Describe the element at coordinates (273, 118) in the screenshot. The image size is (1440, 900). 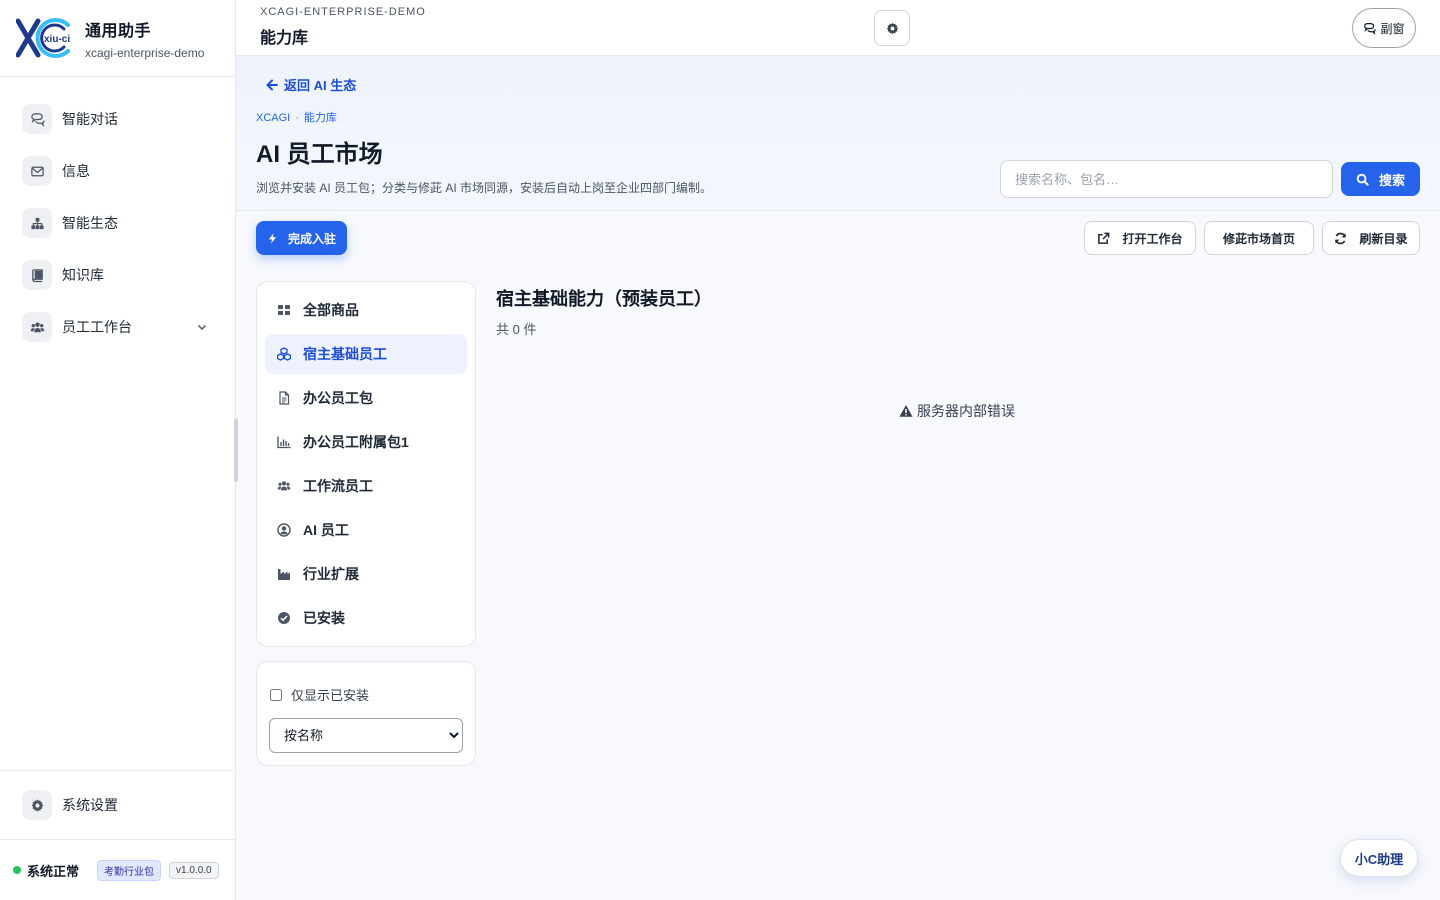
I see `breadcrumb-item: XCAGI` at that location.